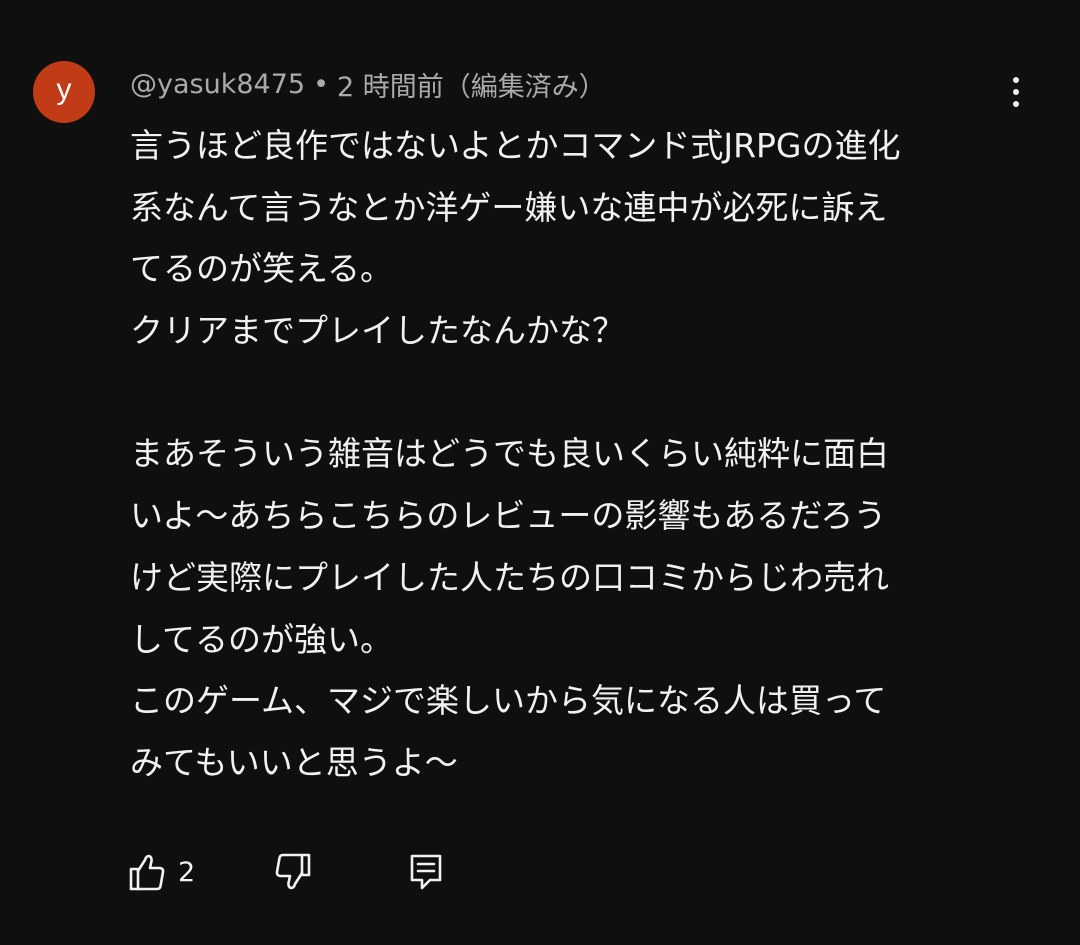  I want to click on like-button: 2, so click(161, 872).